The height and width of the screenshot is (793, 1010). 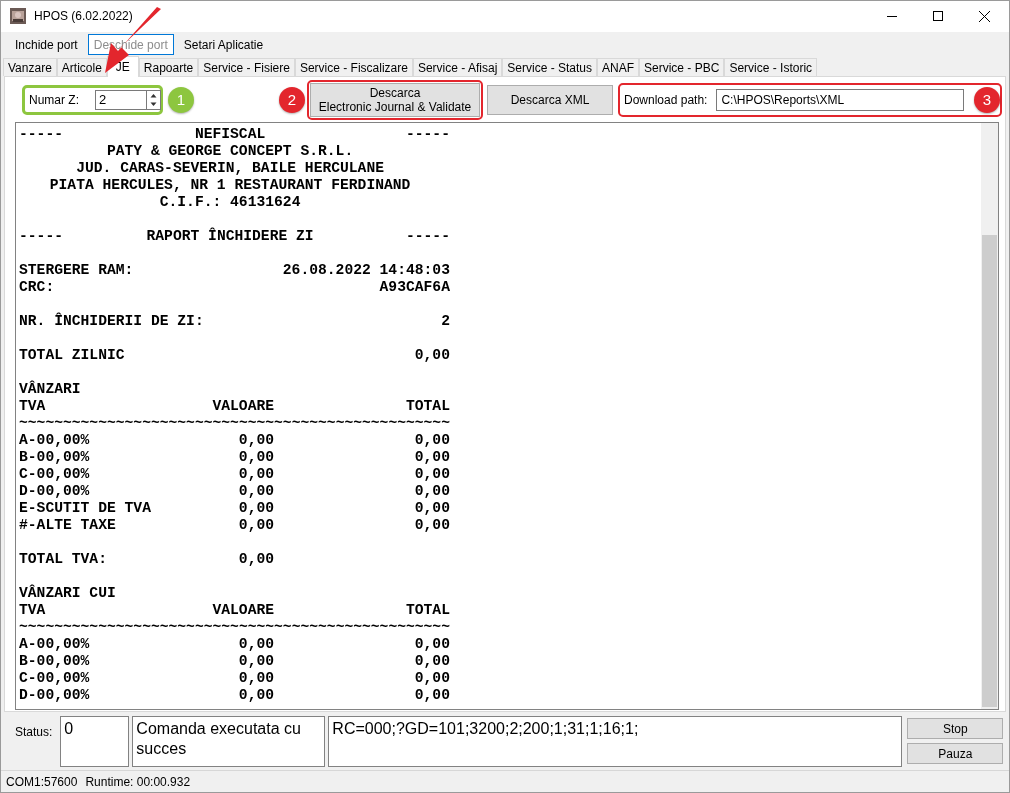 I want to click on field-label: Download path:, so click(x=666, y=99).